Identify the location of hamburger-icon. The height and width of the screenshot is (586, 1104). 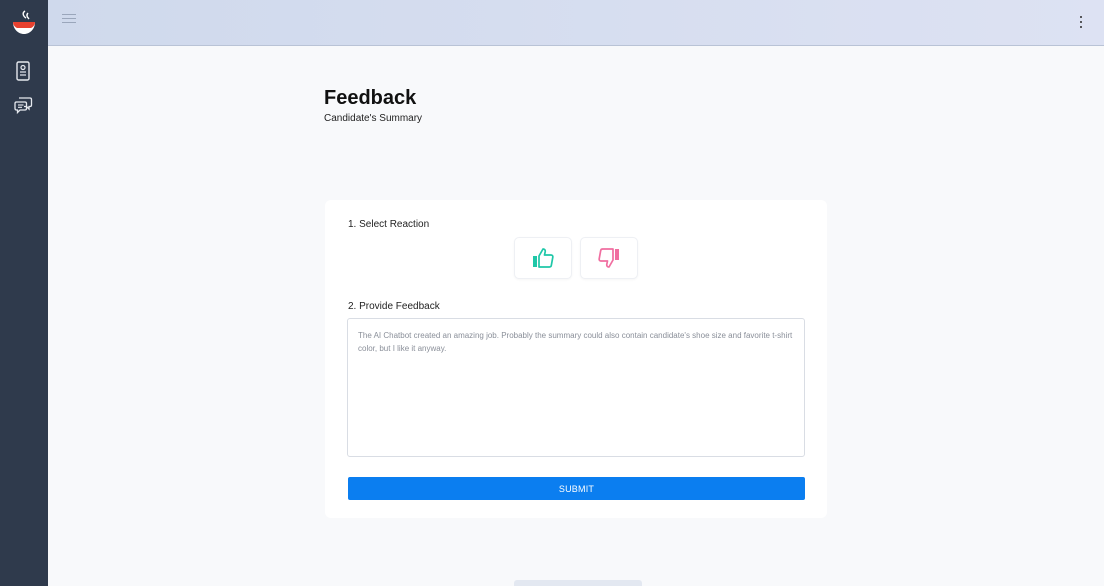
(69, 20).